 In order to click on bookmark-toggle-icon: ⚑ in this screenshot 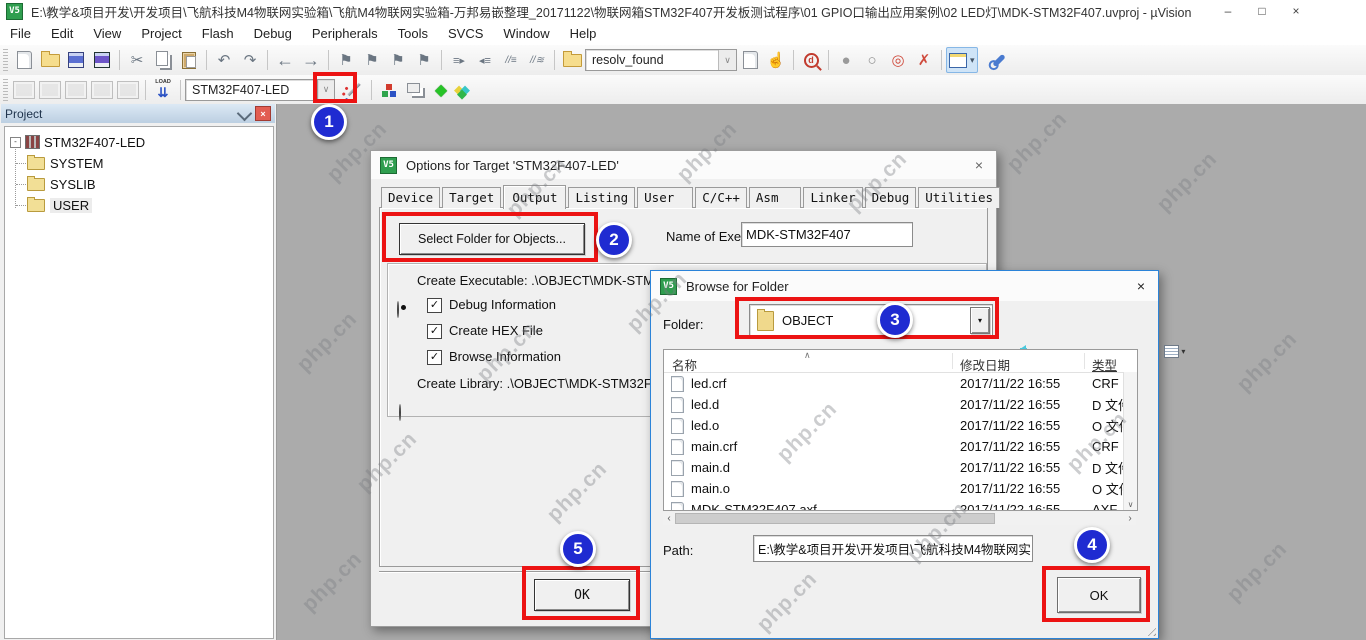, I will do `click(346, 60)`.